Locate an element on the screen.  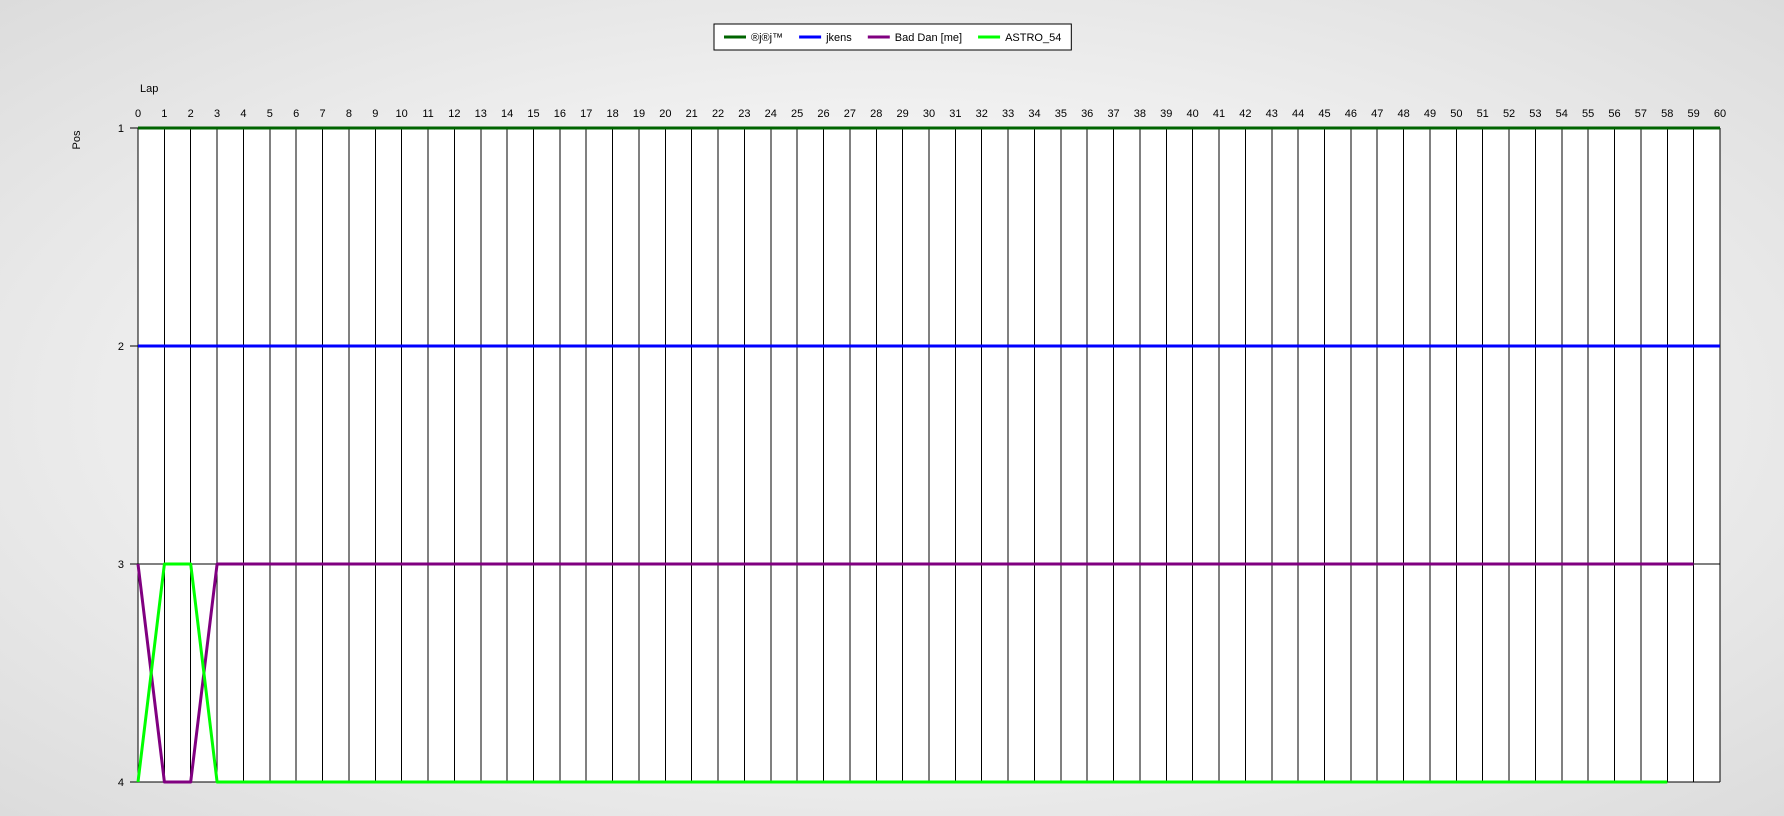
x-tick-label: 21 is located at coordinates (692, 114).